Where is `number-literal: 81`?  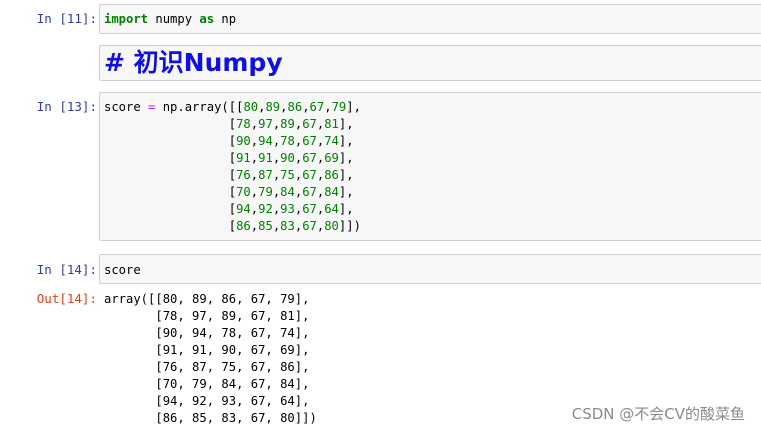 number-literal: 81 is located at coordinates (331, 124).